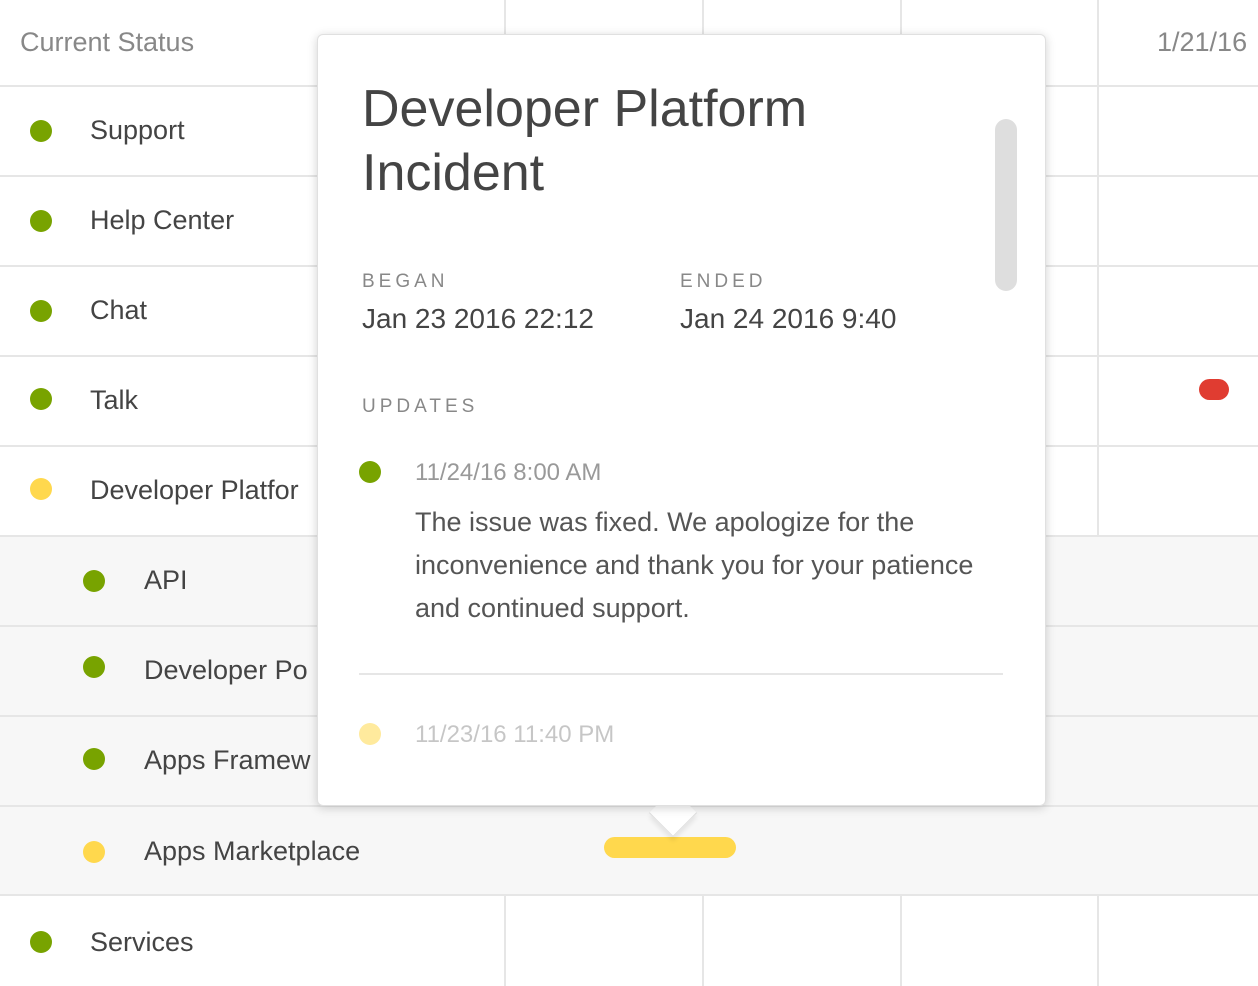  I want to click on incident-title: Developer Platform Incident, so click(585, 141).